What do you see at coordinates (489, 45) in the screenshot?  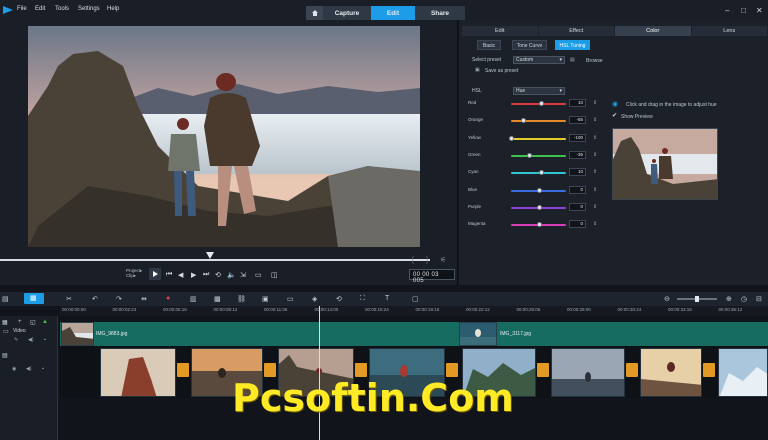 I see `subtab-basic: Basic` at bounding box center [489, 45].